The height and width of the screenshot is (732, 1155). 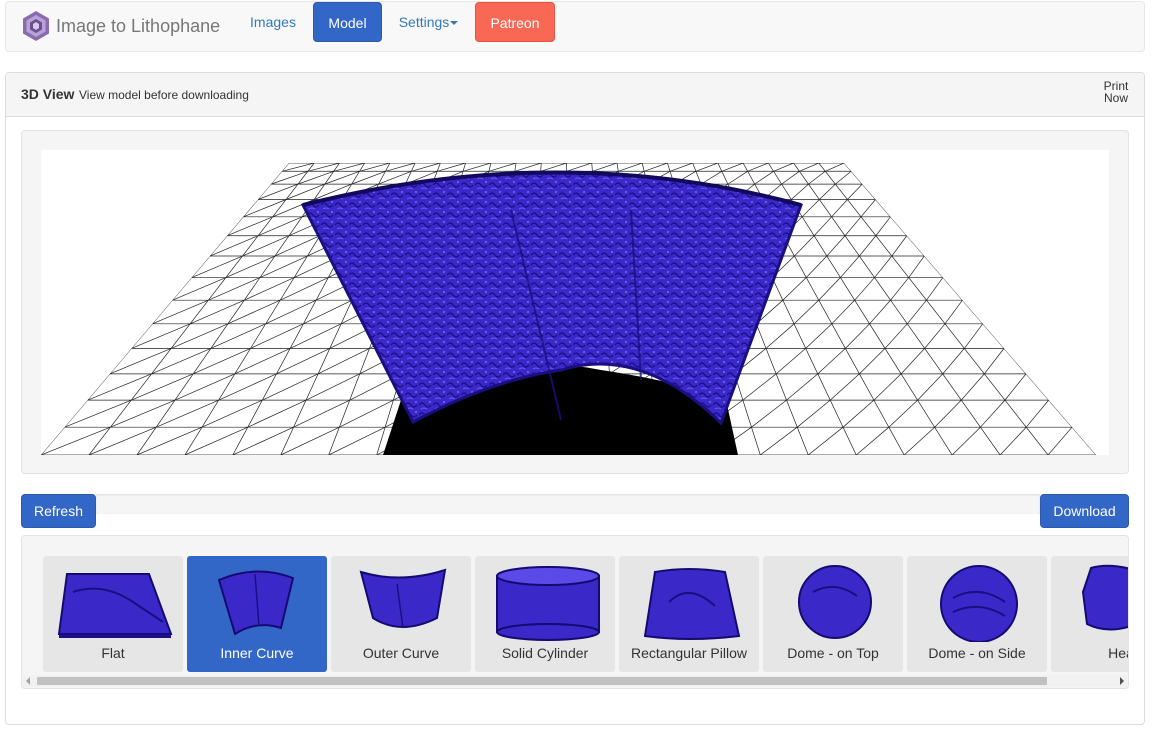 I want to click on shape-card-inner-curve: Inner Curve, so click(x=257, y=614).